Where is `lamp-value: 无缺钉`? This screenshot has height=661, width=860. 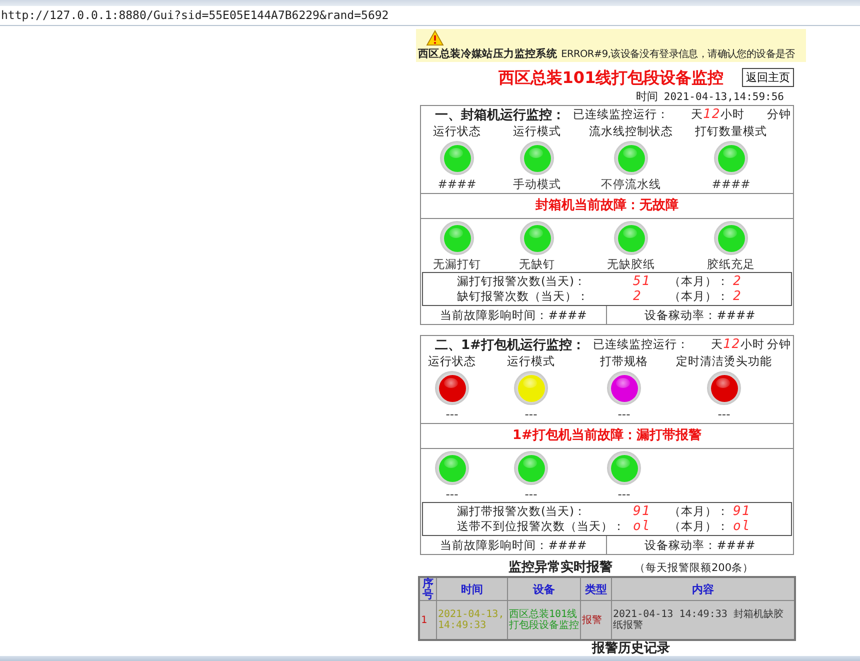
lamp-value: 无缺钉 is located at coordinates (537, 264).